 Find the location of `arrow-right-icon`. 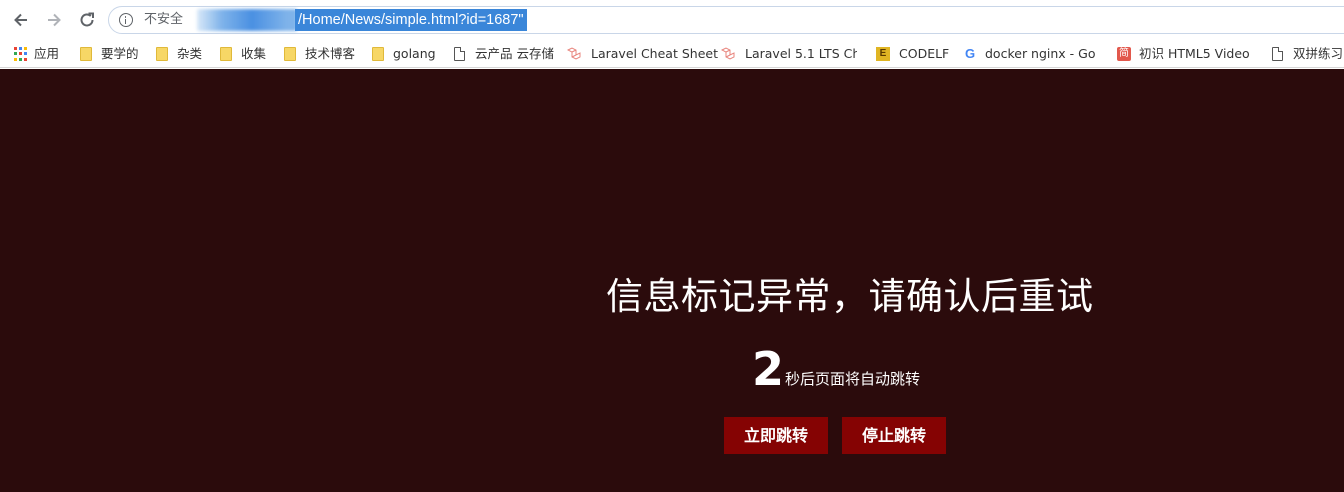

arrow-right-icon is located at coordinates (54, 20).